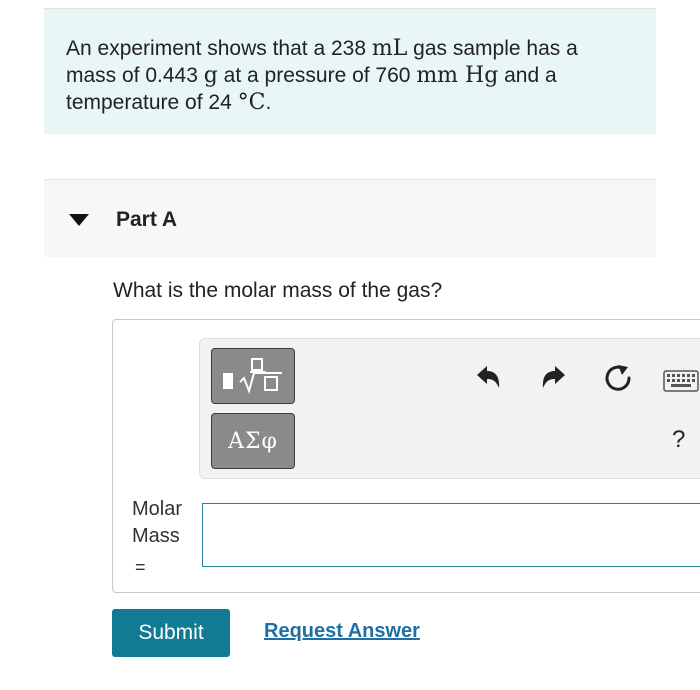 The width and height of the screenshot is (700, 690). I want to click on question-text: What is the molar mass of the gas?, so click(278, 290).